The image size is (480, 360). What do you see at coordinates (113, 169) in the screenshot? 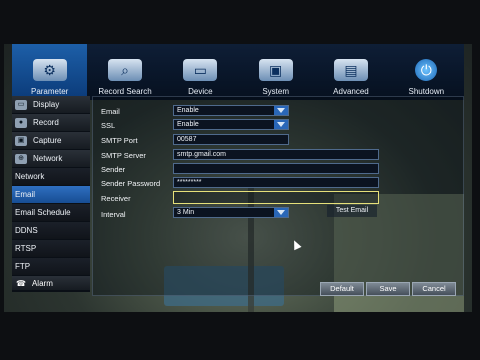
I see `sender-label: Sender` at bounding box center [113, 169].